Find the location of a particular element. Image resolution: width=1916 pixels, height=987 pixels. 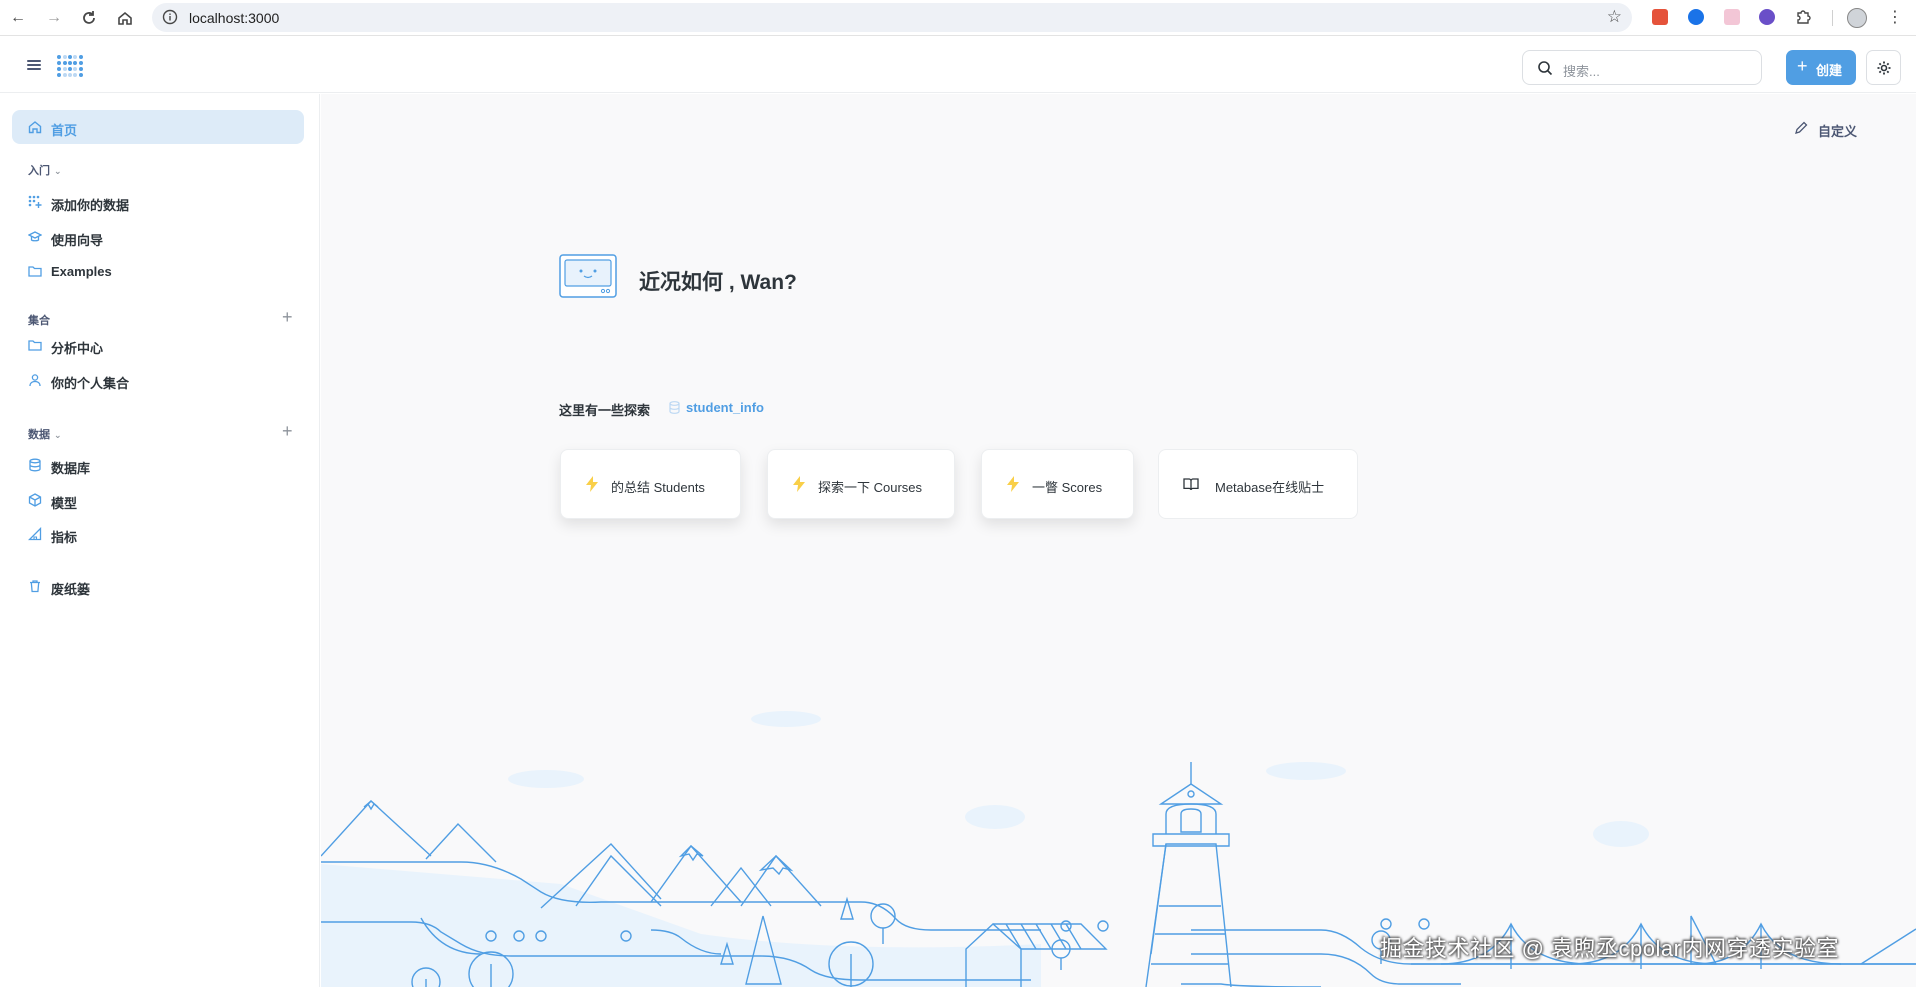

address-bar: localhost:3000 ☆ is located at coordinates (892, 17).